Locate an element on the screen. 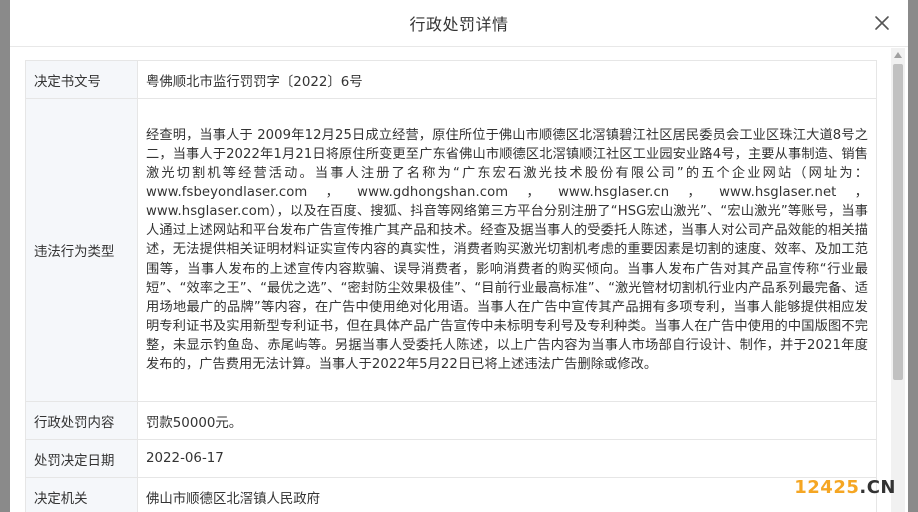  row-decision-date: 处罚决定日期 2022-06-17 is located at coordinates (451, 458).